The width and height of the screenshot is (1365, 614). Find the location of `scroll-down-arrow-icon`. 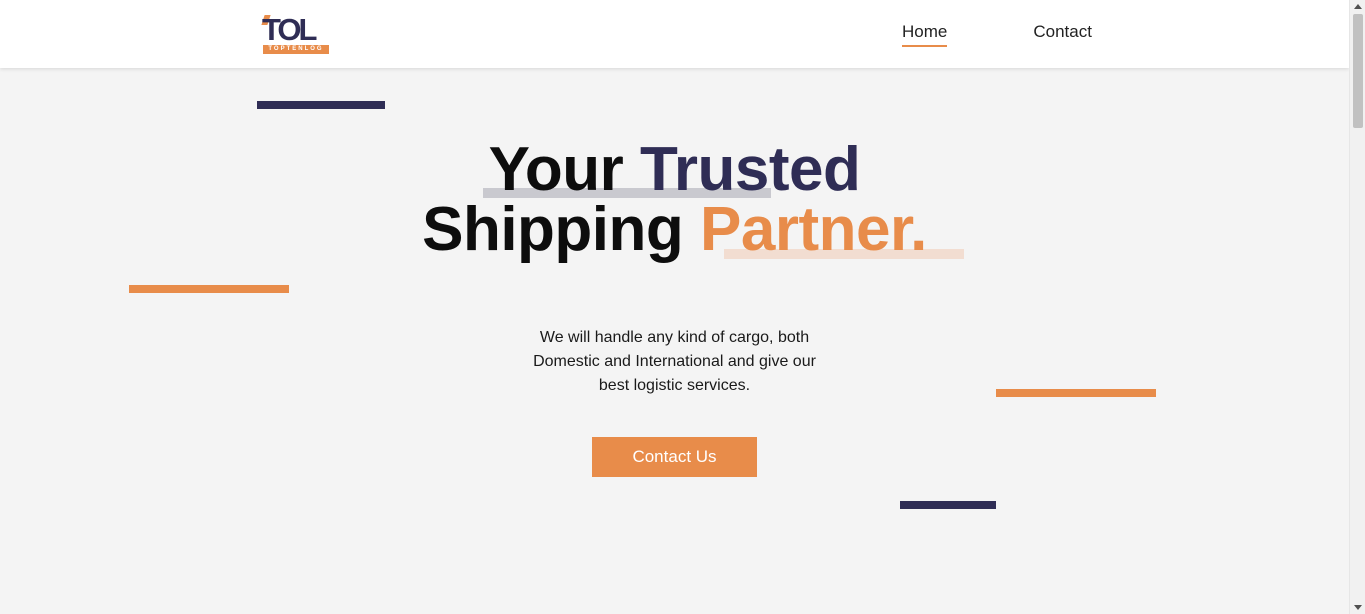

scroll-down-arrow-icon is located at coordinates (1358, 607).